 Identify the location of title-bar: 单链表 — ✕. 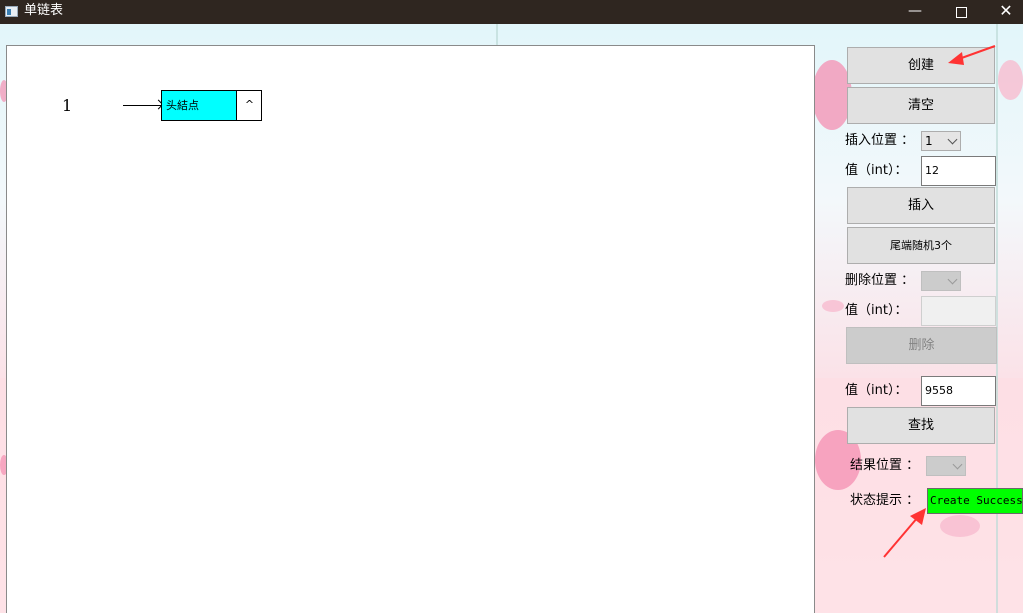
(511, 12).